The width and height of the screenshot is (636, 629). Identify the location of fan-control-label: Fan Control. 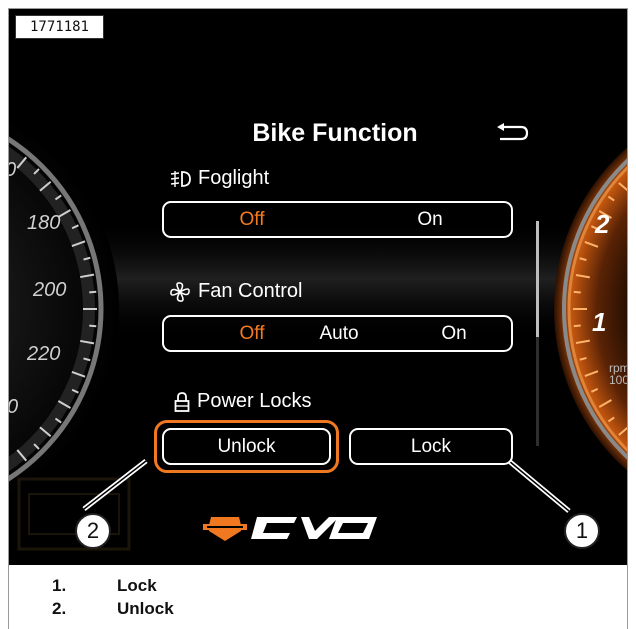
(250, 291).